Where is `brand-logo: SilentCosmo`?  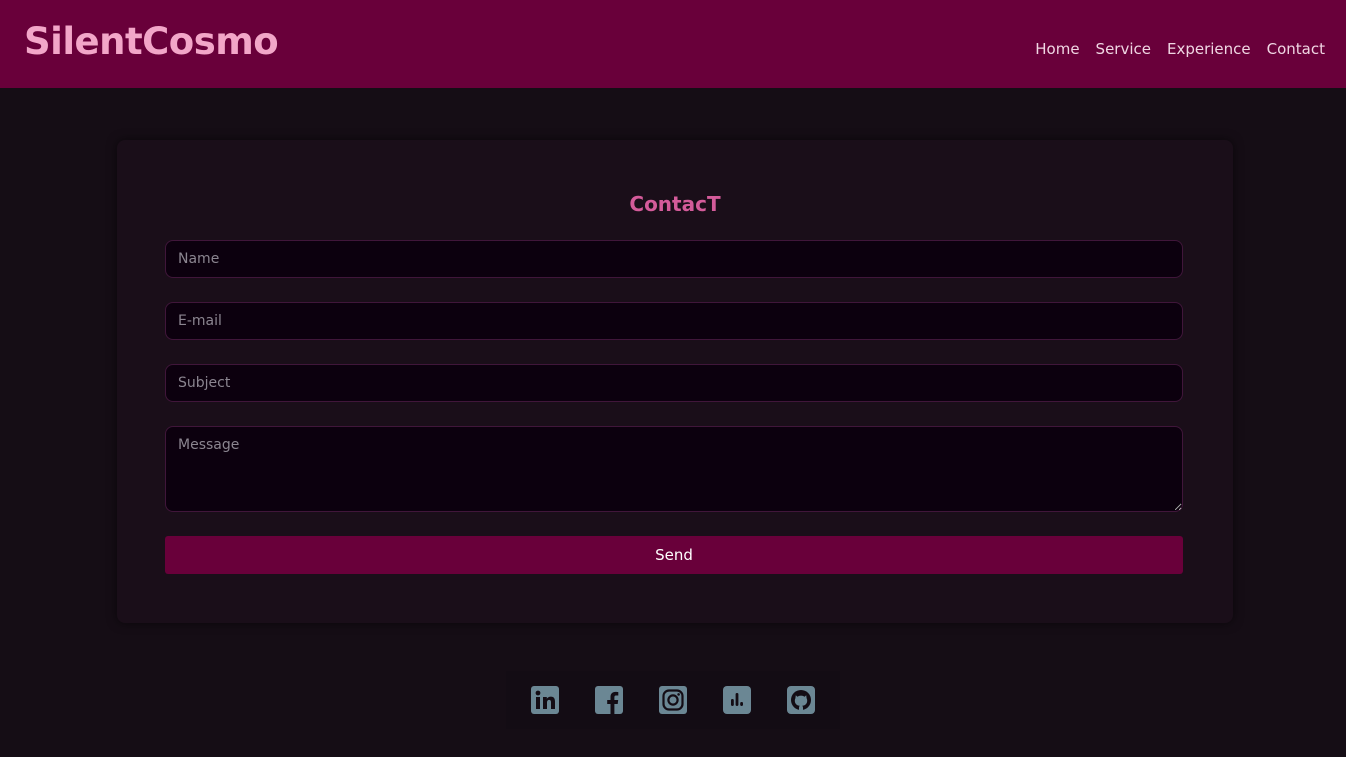 brand-logo: SilentCosmo is located at coordinates (151, 42).